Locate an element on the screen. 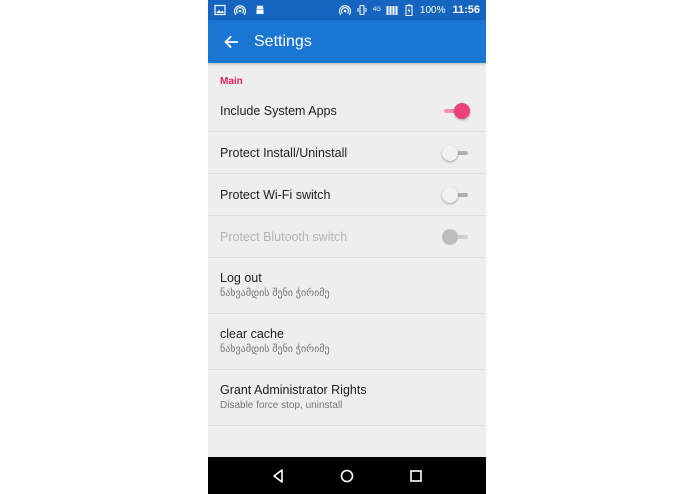  protect-install-switch is located at coordinates (456, 152).